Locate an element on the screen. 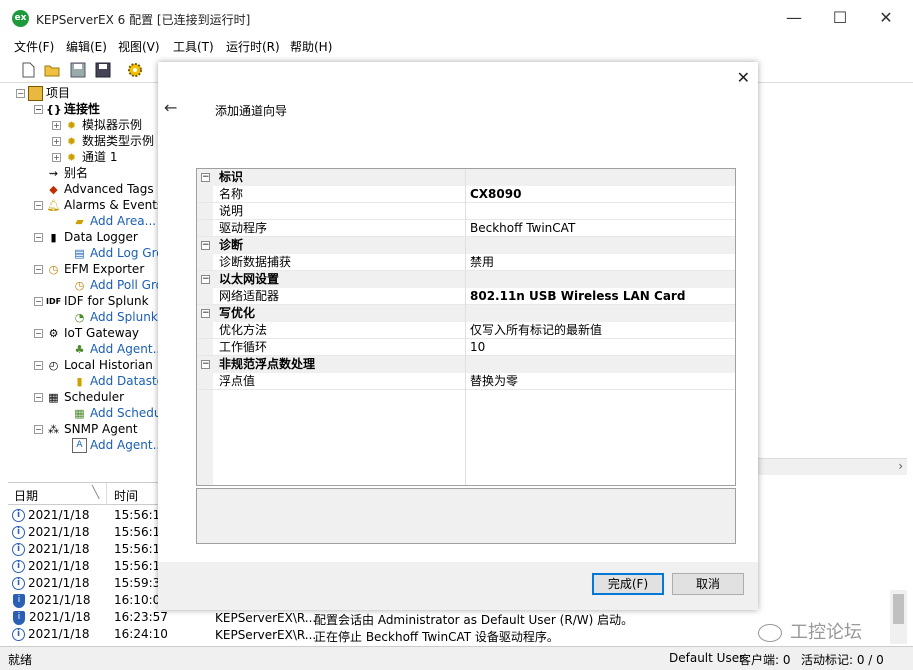 Image resolution: width=913 pixels, height=670 pixels. tree-item-add-poll-group: ◷Add Poll Group is located at coordinates (115, 285).